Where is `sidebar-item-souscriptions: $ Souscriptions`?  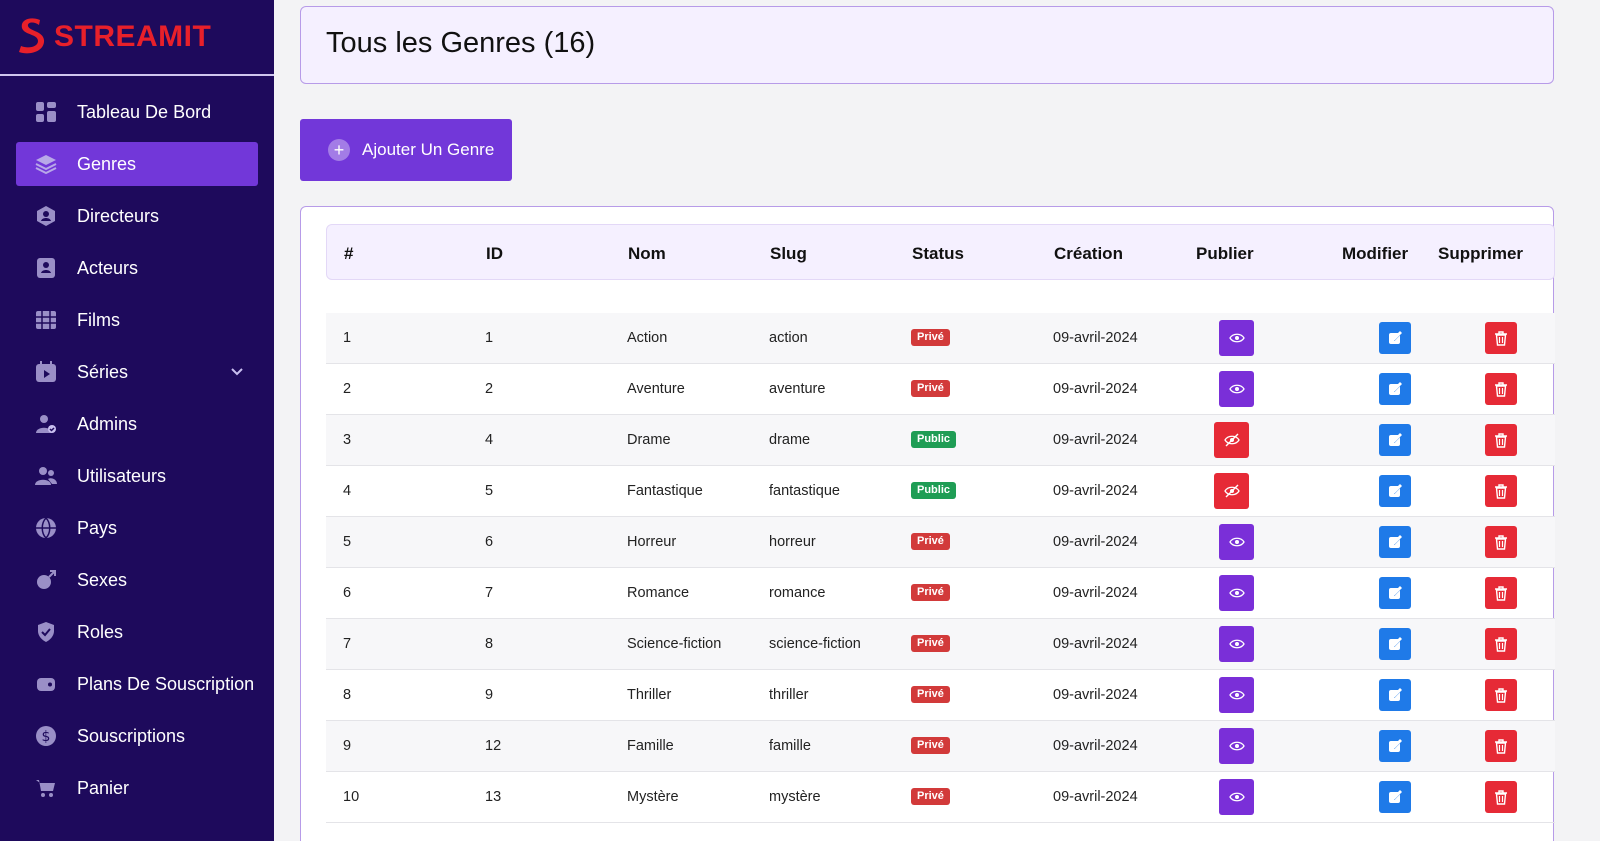
sidebar-item-souscriptions: $ Souscriptions is located at coordinates (137, 736).